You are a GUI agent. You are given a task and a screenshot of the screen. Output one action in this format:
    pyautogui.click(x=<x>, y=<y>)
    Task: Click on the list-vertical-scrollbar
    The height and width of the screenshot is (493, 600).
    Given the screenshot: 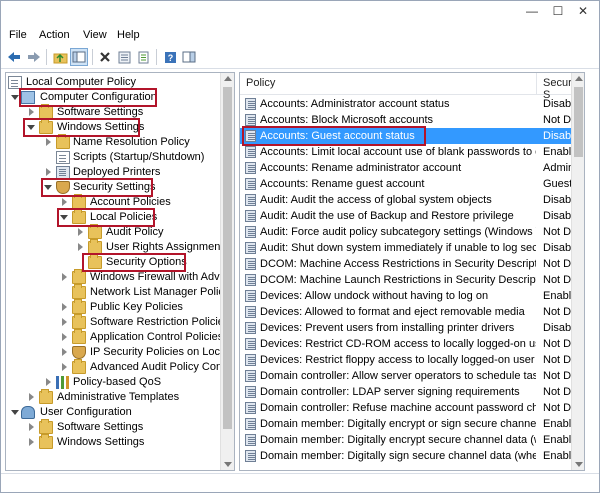 What is the action you would take?
    pyautogui.click(x=577, y=271)
    